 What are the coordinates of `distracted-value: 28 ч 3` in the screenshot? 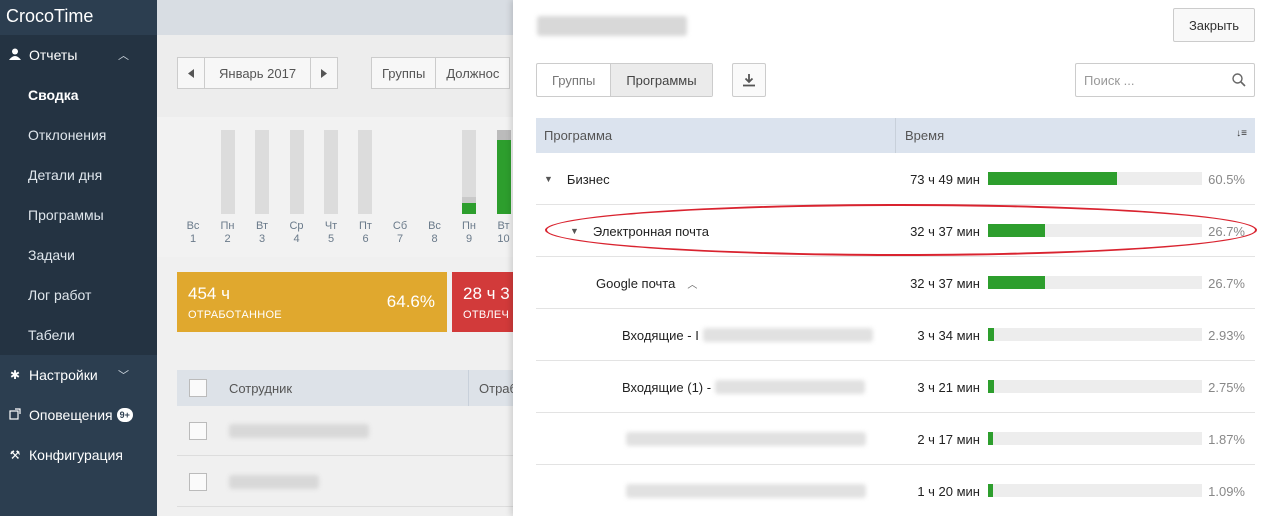 It's located at (486, 293).